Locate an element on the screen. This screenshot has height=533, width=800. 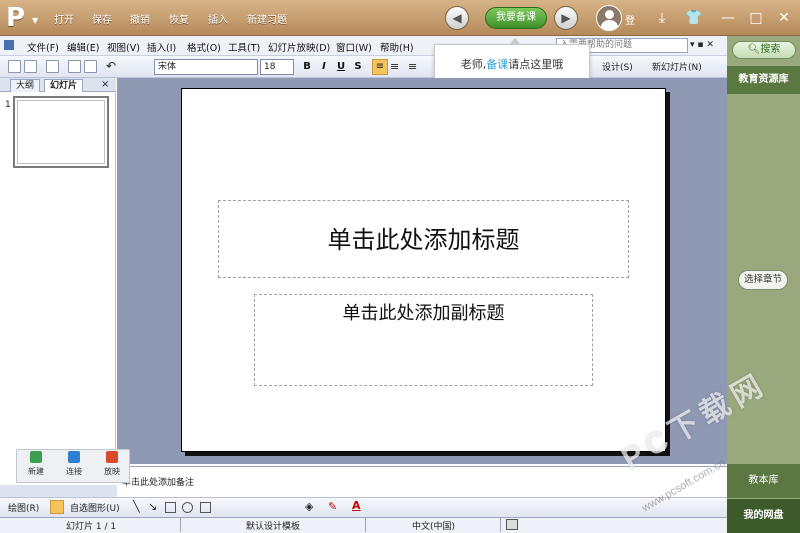
menu-view: 视图(V) is located at coordinates (123, 47).